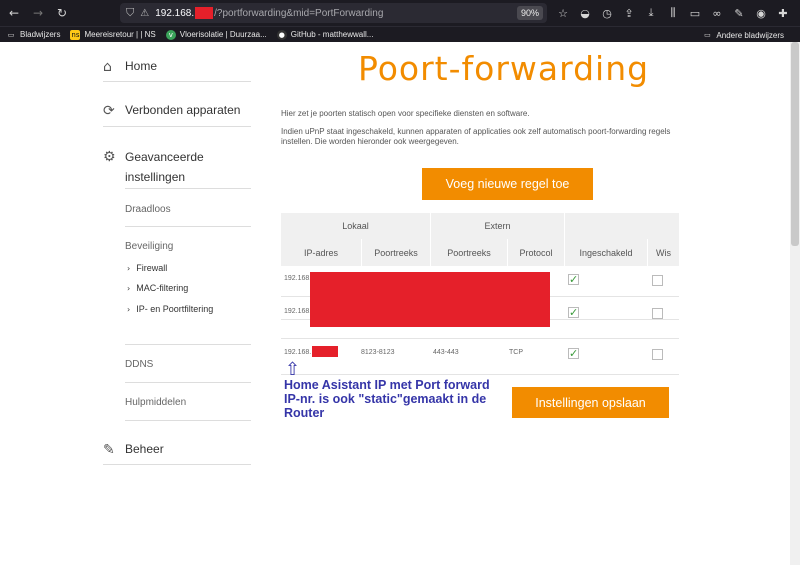  What do you see at coordinates (529, 13) in the screenshot?
I see `zoom-level: 90%` at bounding box center [529, 13].